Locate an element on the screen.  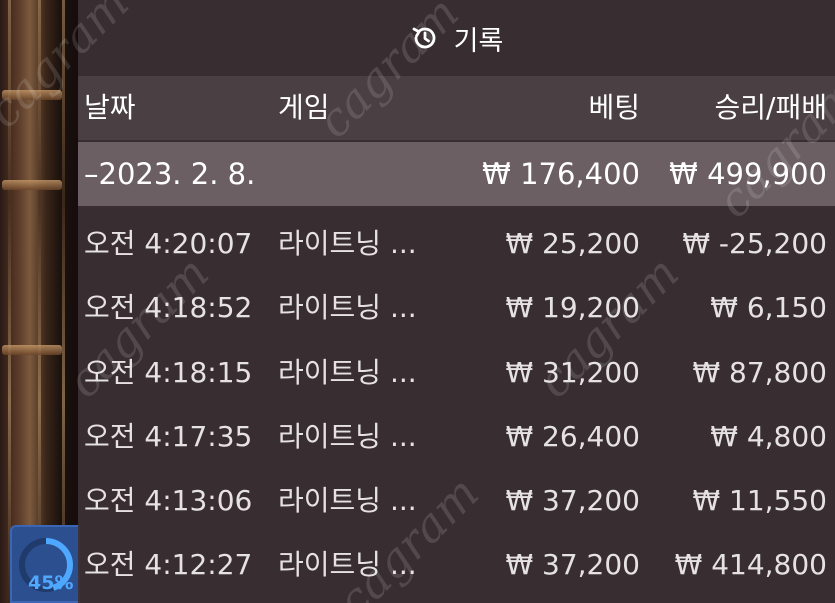
row-bet: ₩ 31,200 is located at coordinates (572, 372).